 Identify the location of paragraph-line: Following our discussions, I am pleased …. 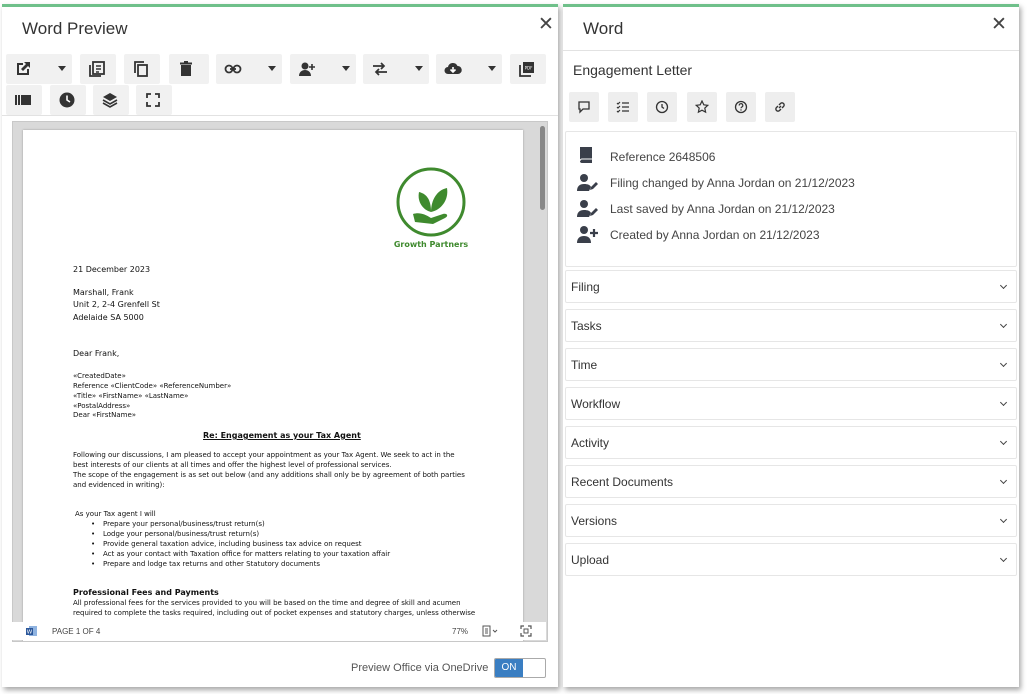
(264, 455).